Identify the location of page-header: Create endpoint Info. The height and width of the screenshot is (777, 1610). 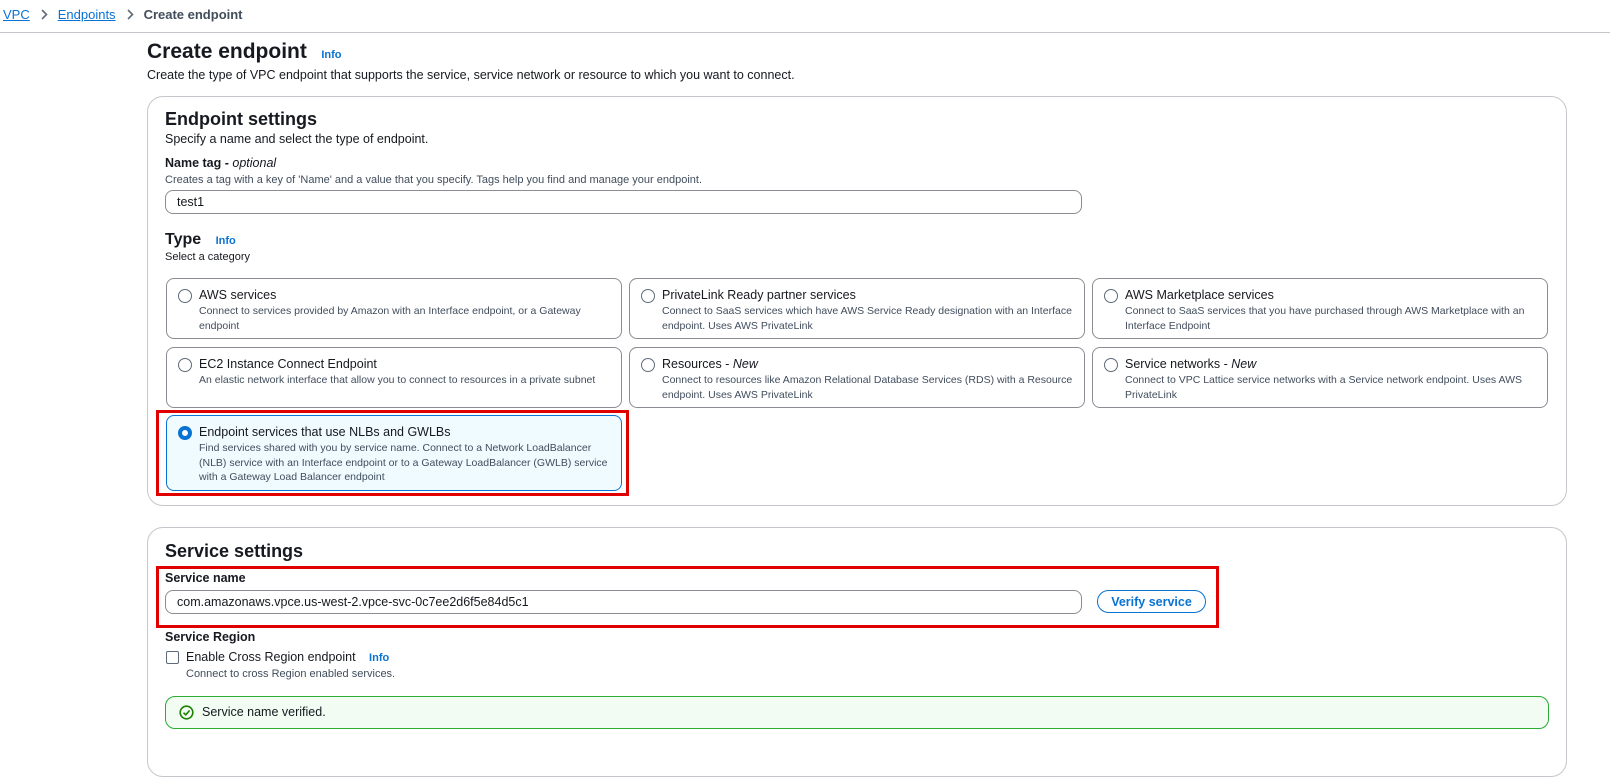
(244, 52).